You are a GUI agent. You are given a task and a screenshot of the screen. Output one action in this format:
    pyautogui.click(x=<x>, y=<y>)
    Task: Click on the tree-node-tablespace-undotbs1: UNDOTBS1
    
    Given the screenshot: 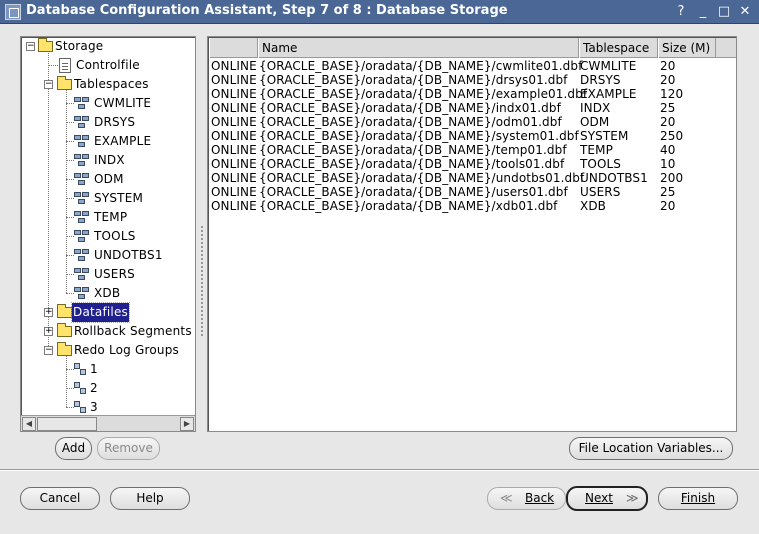 What is the action you would take?
    pyautogui.click(x=108, y=255)
    